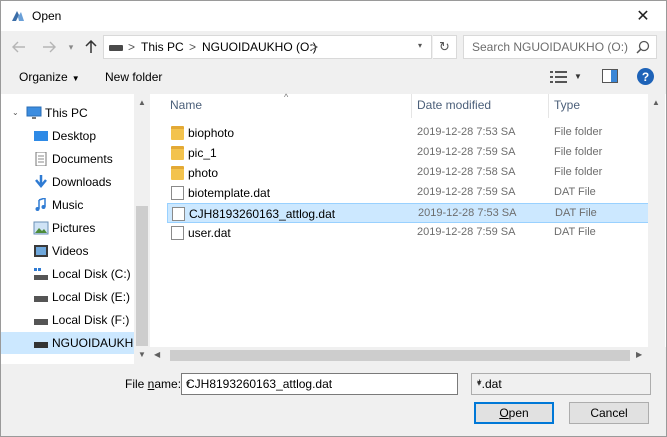 Image resolution: width=667 pixels, height=437 pixels. What do you see at coordinates (416, 173) in the screenshot?
I see `file-row: photo 2019-12-28 7:58 SA File folder` at bounding box center [416, 173].